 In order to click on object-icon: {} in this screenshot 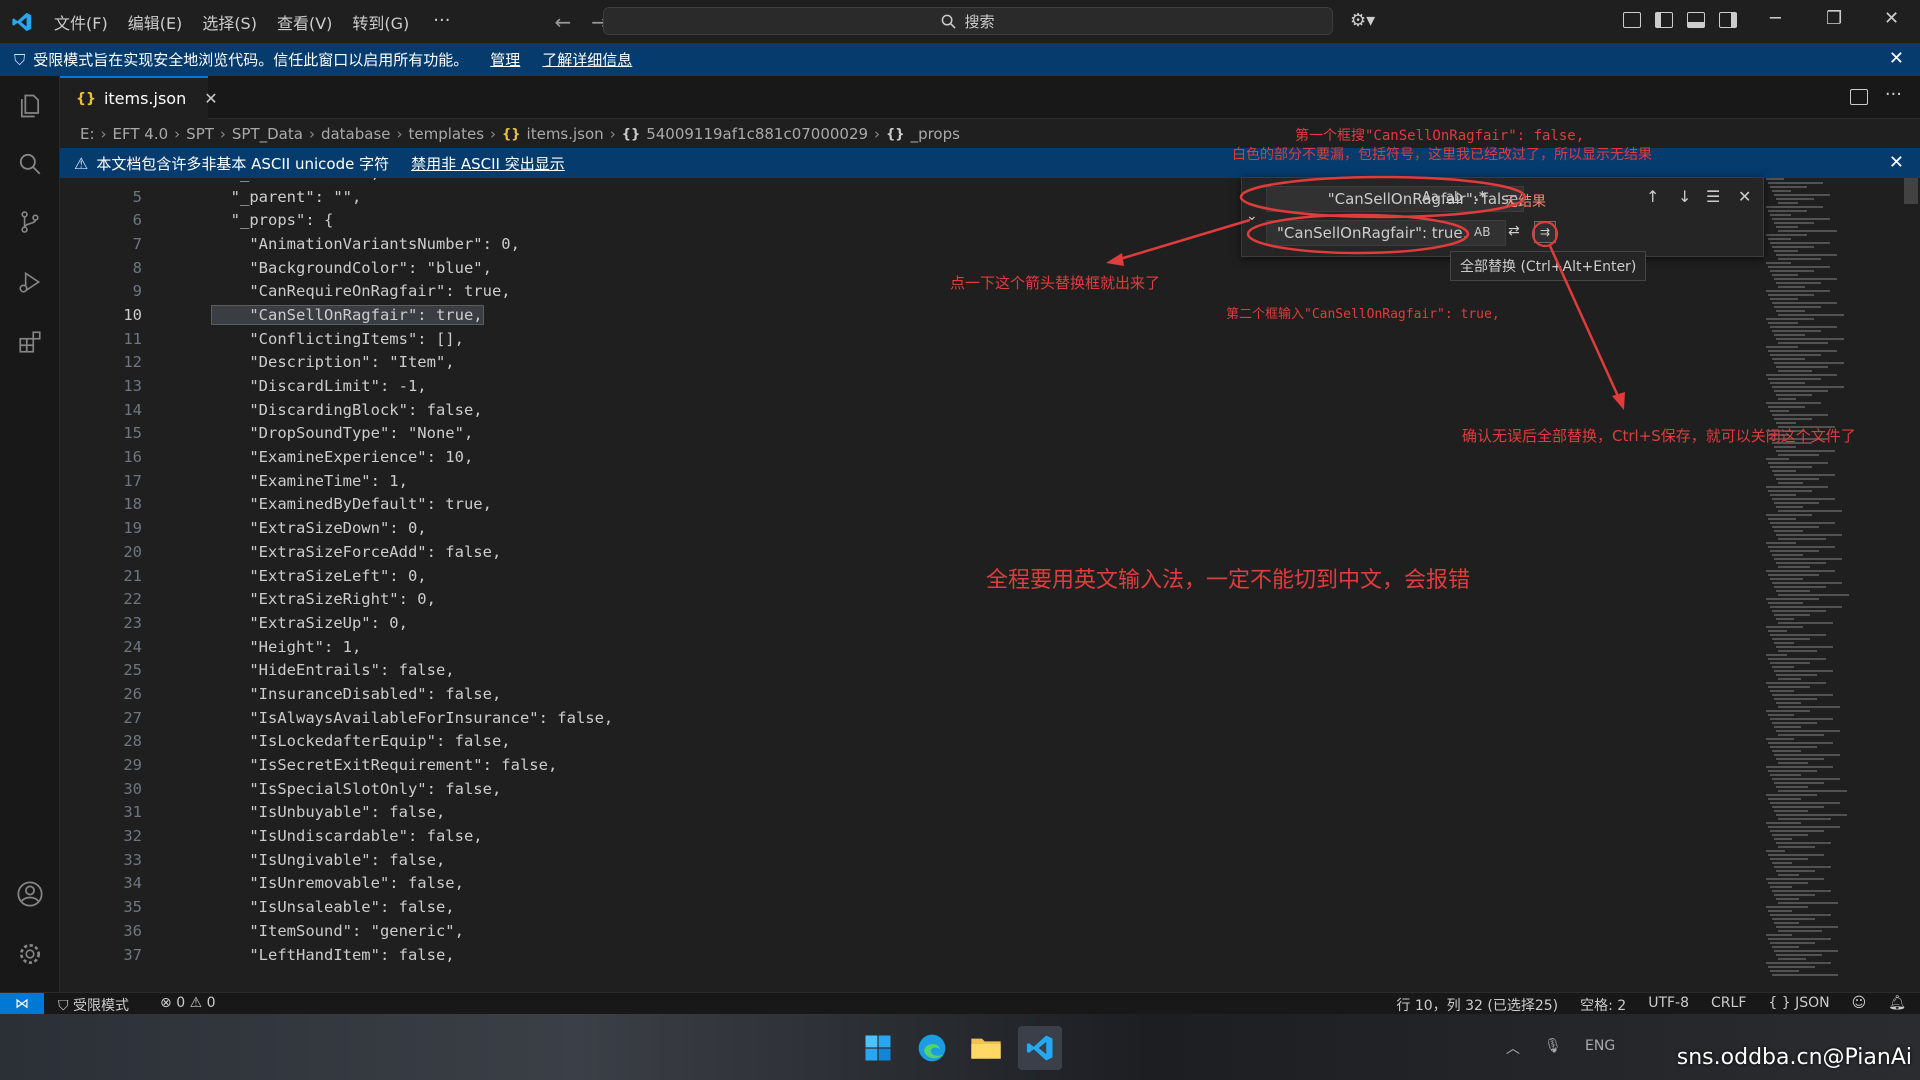, I will do `click(895, 134)`.